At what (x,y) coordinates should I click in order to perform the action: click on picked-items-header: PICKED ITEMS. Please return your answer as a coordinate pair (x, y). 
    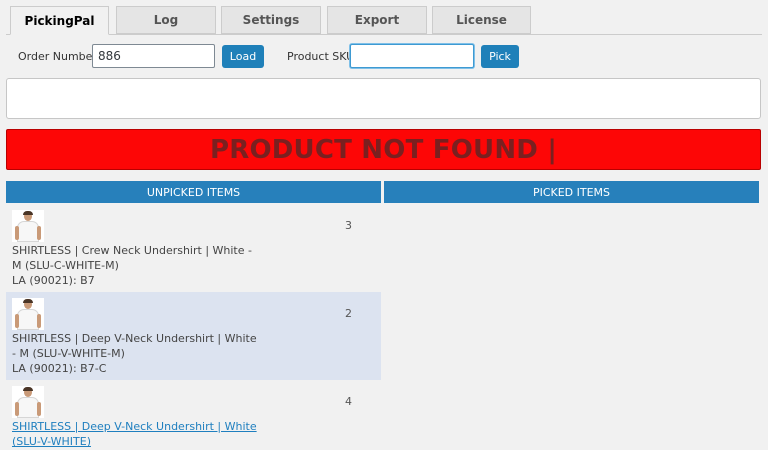
    Looking at the image, I should click on (571, 192).